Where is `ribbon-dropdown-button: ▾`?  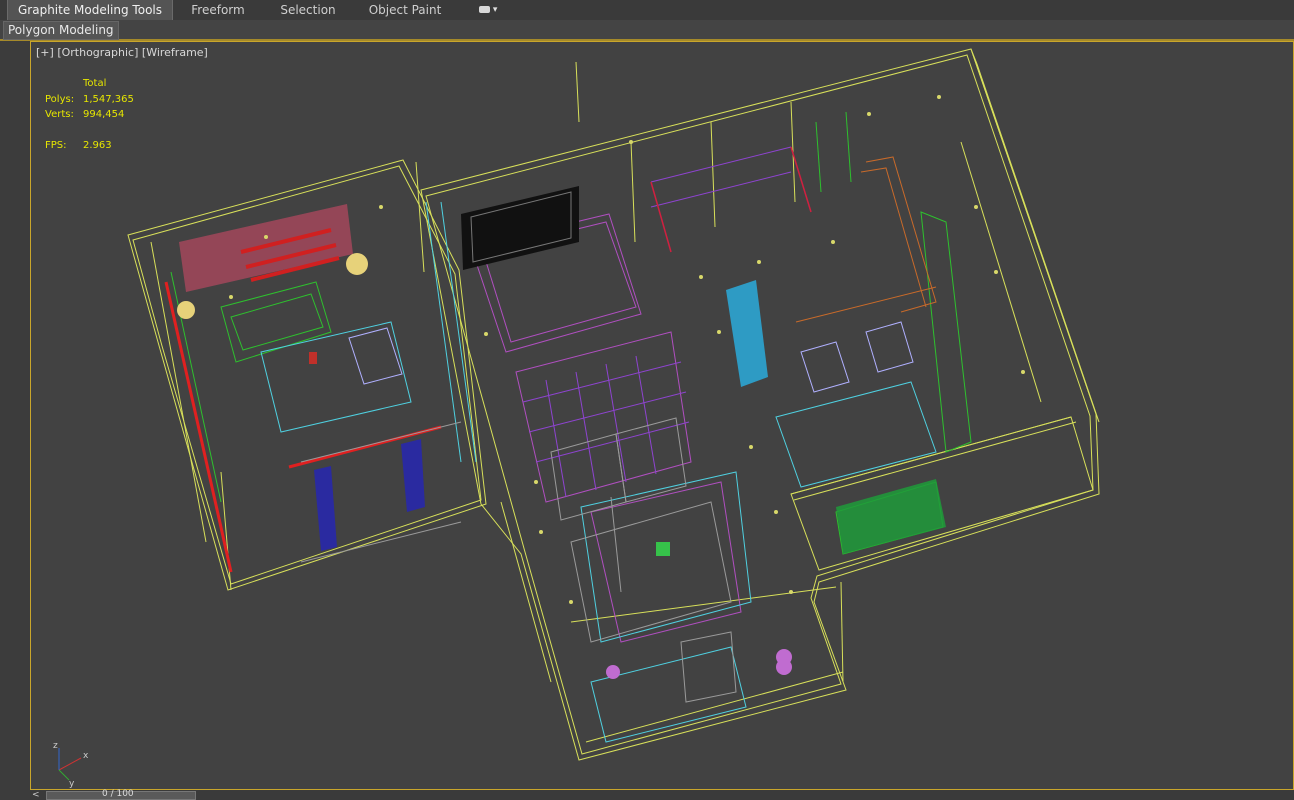
ribbon-dropdown-button: ▾ is located at coordinates (492, 10).